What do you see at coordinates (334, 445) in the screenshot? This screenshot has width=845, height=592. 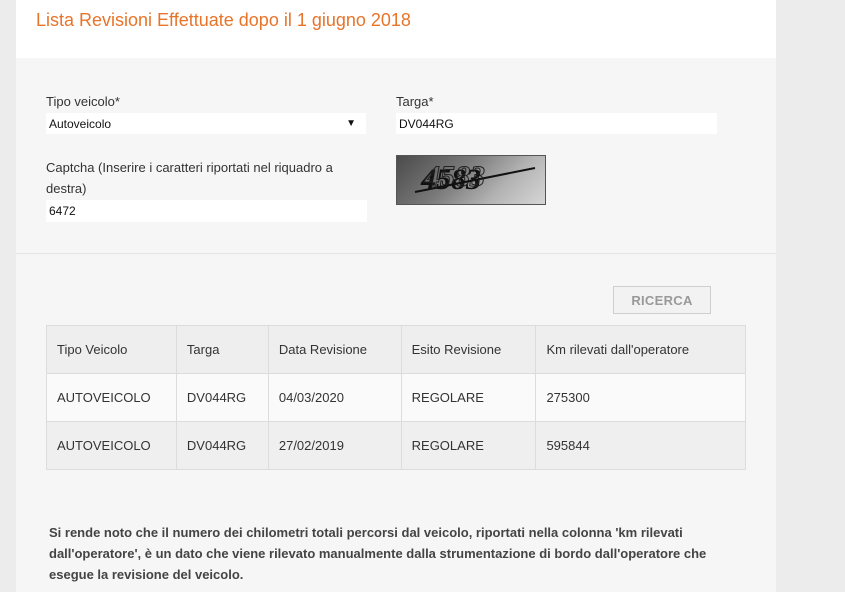 I see `table-cell: 27/02/2019` at bounding box center [334, 445].